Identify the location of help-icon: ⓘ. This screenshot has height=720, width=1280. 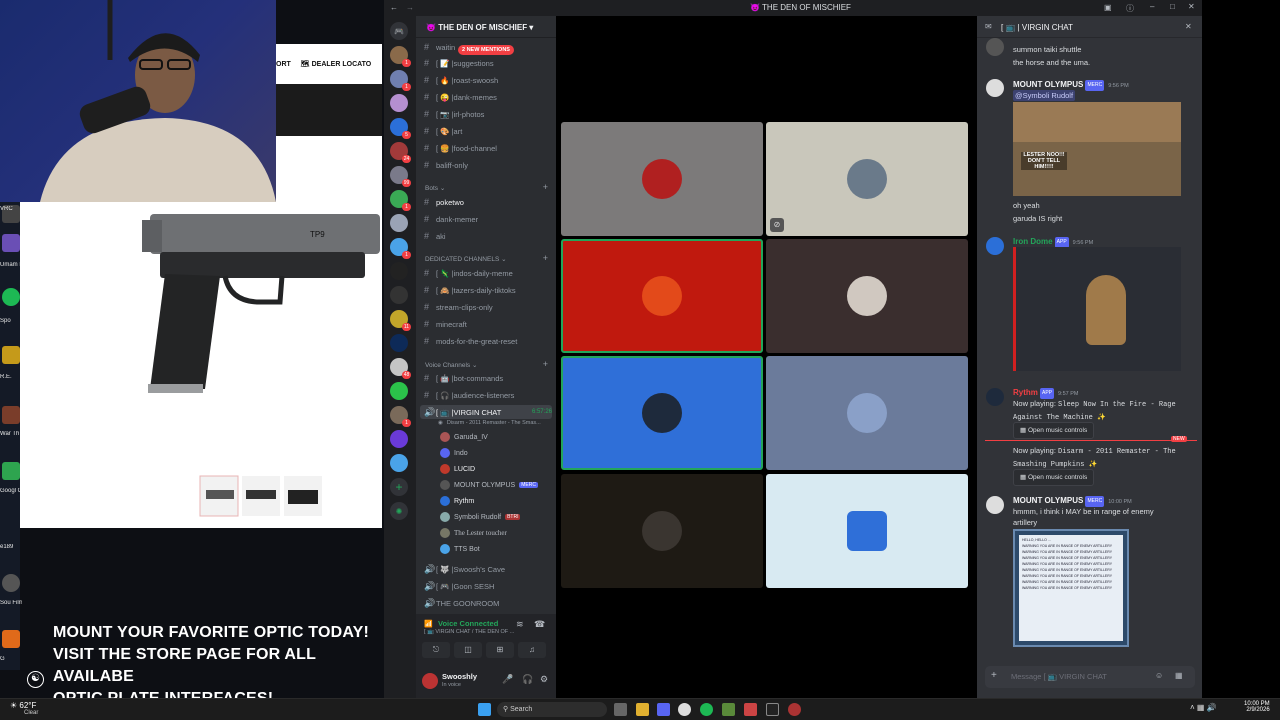
(1130, 8).